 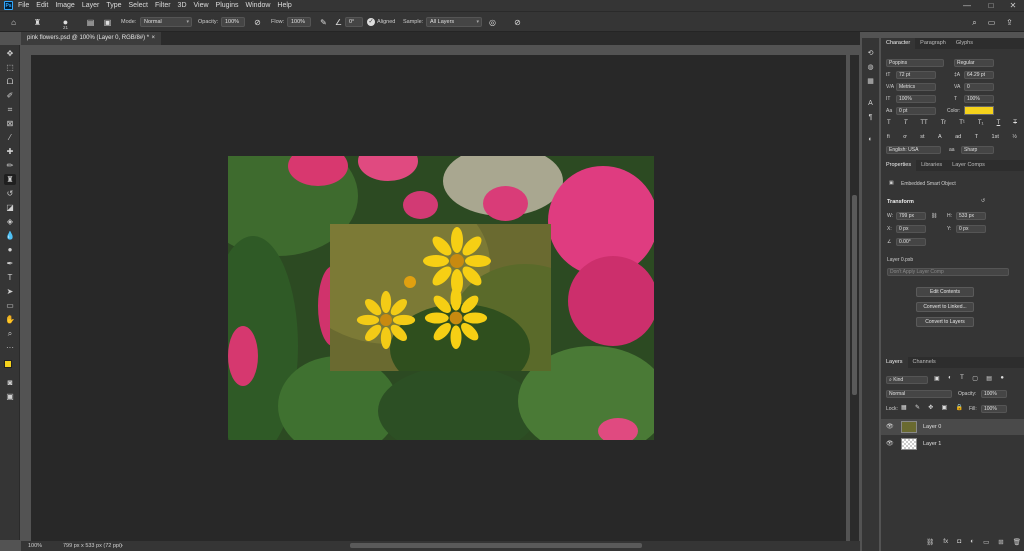 I want to click on contextual-alternates-button: T, so click(x=976, y=138).